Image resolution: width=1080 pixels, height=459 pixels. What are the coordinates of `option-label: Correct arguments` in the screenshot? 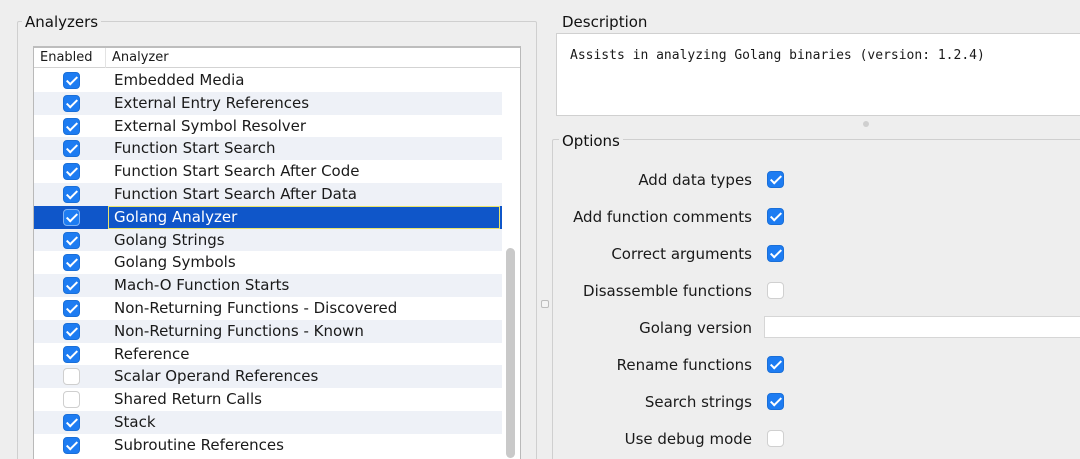 It's located at (681, 254).